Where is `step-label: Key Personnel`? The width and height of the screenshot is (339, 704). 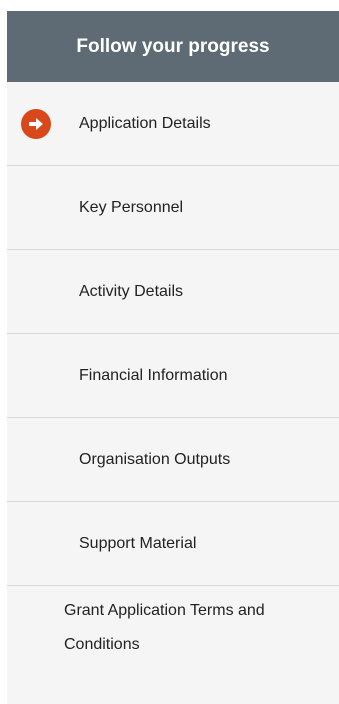
step-label: Key Personnel is located at coordinates (131, 207).